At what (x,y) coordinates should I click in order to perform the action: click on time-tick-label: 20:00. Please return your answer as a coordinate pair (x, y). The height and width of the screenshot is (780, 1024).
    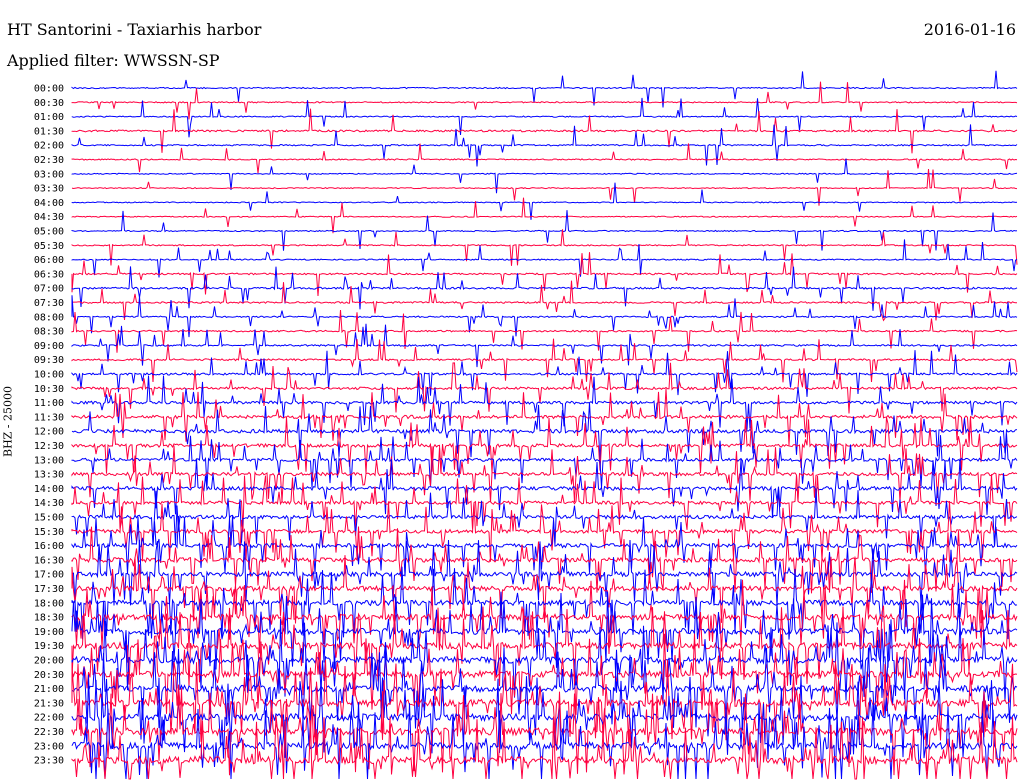
    Looking at the image, I should click on (49, 661).